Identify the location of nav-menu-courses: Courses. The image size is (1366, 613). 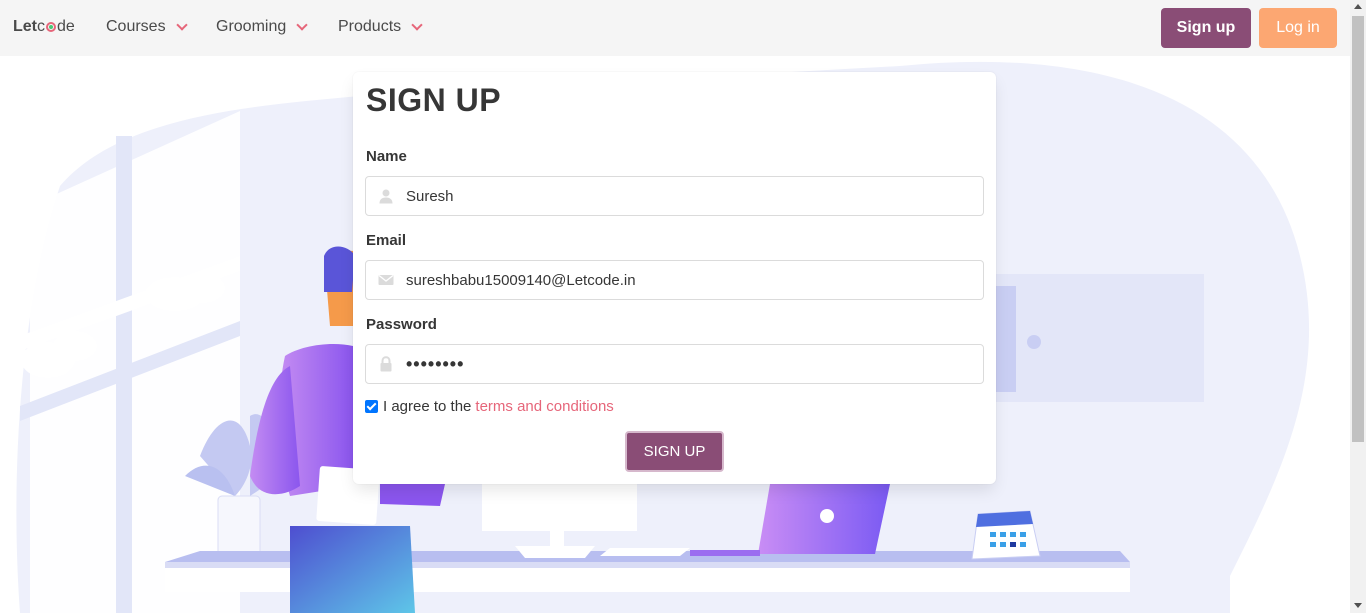
(147, 27).